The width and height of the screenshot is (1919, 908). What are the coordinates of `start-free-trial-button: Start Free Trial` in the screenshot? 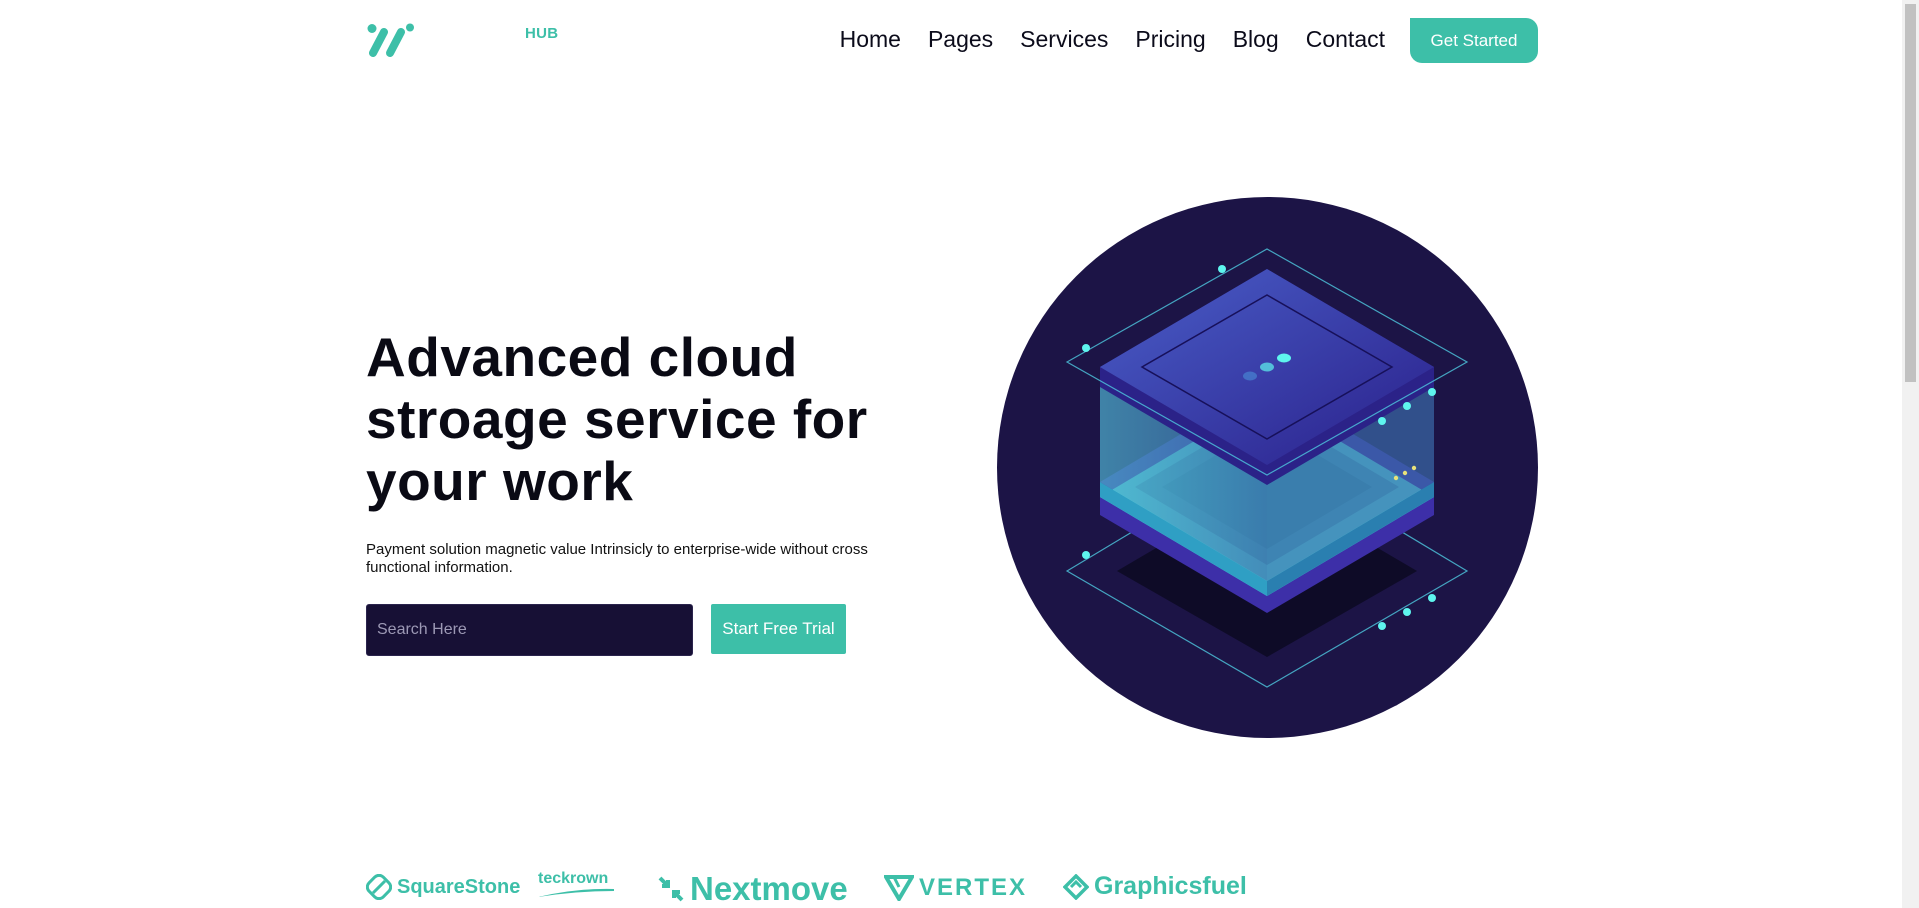 It's located at (778, 629).